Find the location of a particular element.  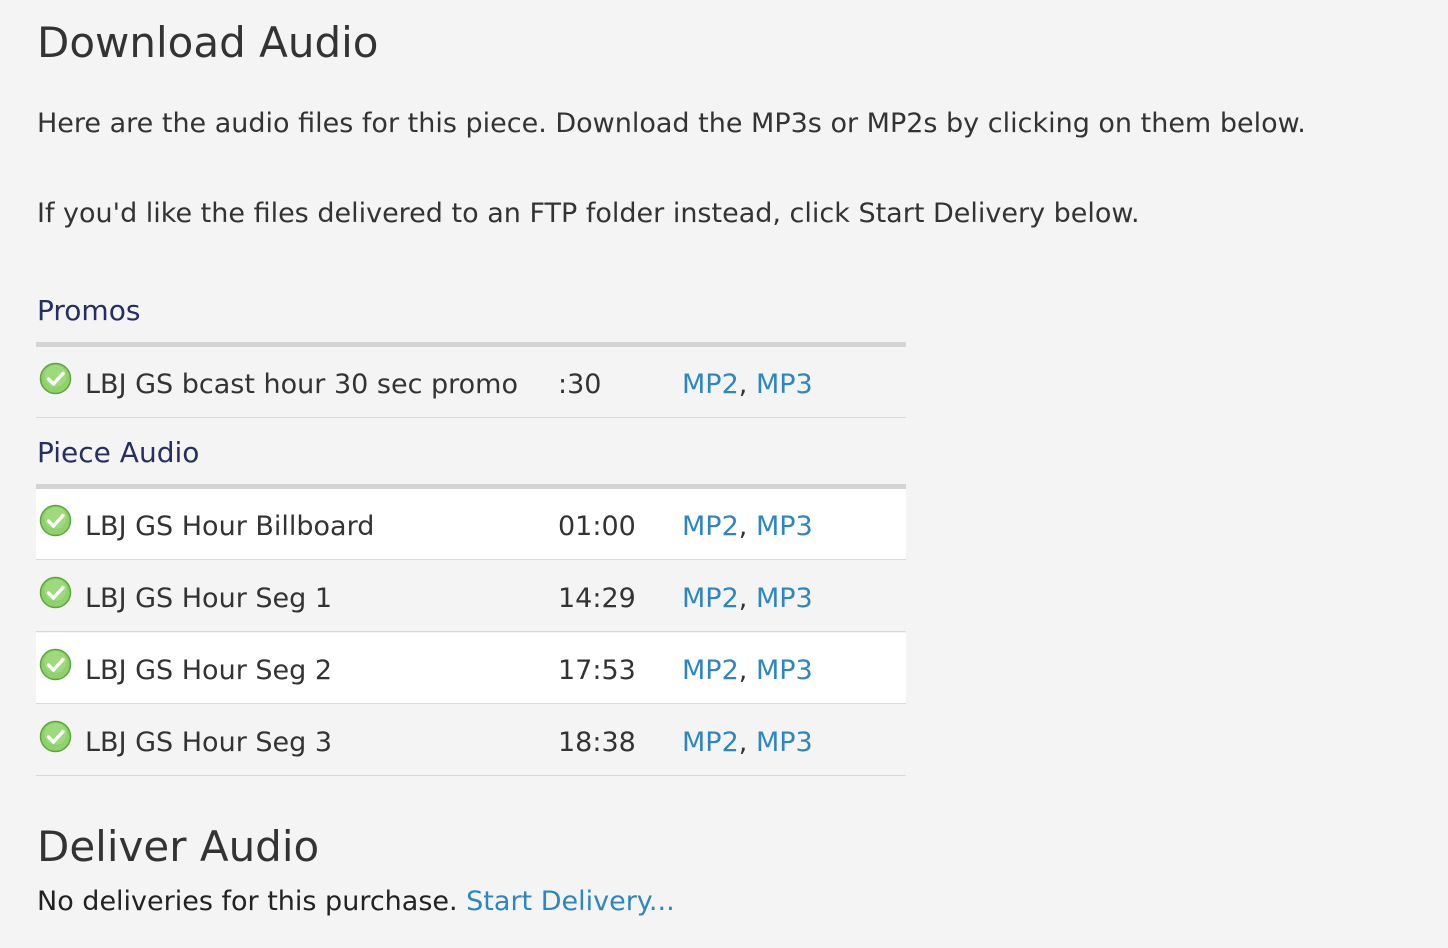

download-audio-title: Download Audio is located at coordinates (208, 42).